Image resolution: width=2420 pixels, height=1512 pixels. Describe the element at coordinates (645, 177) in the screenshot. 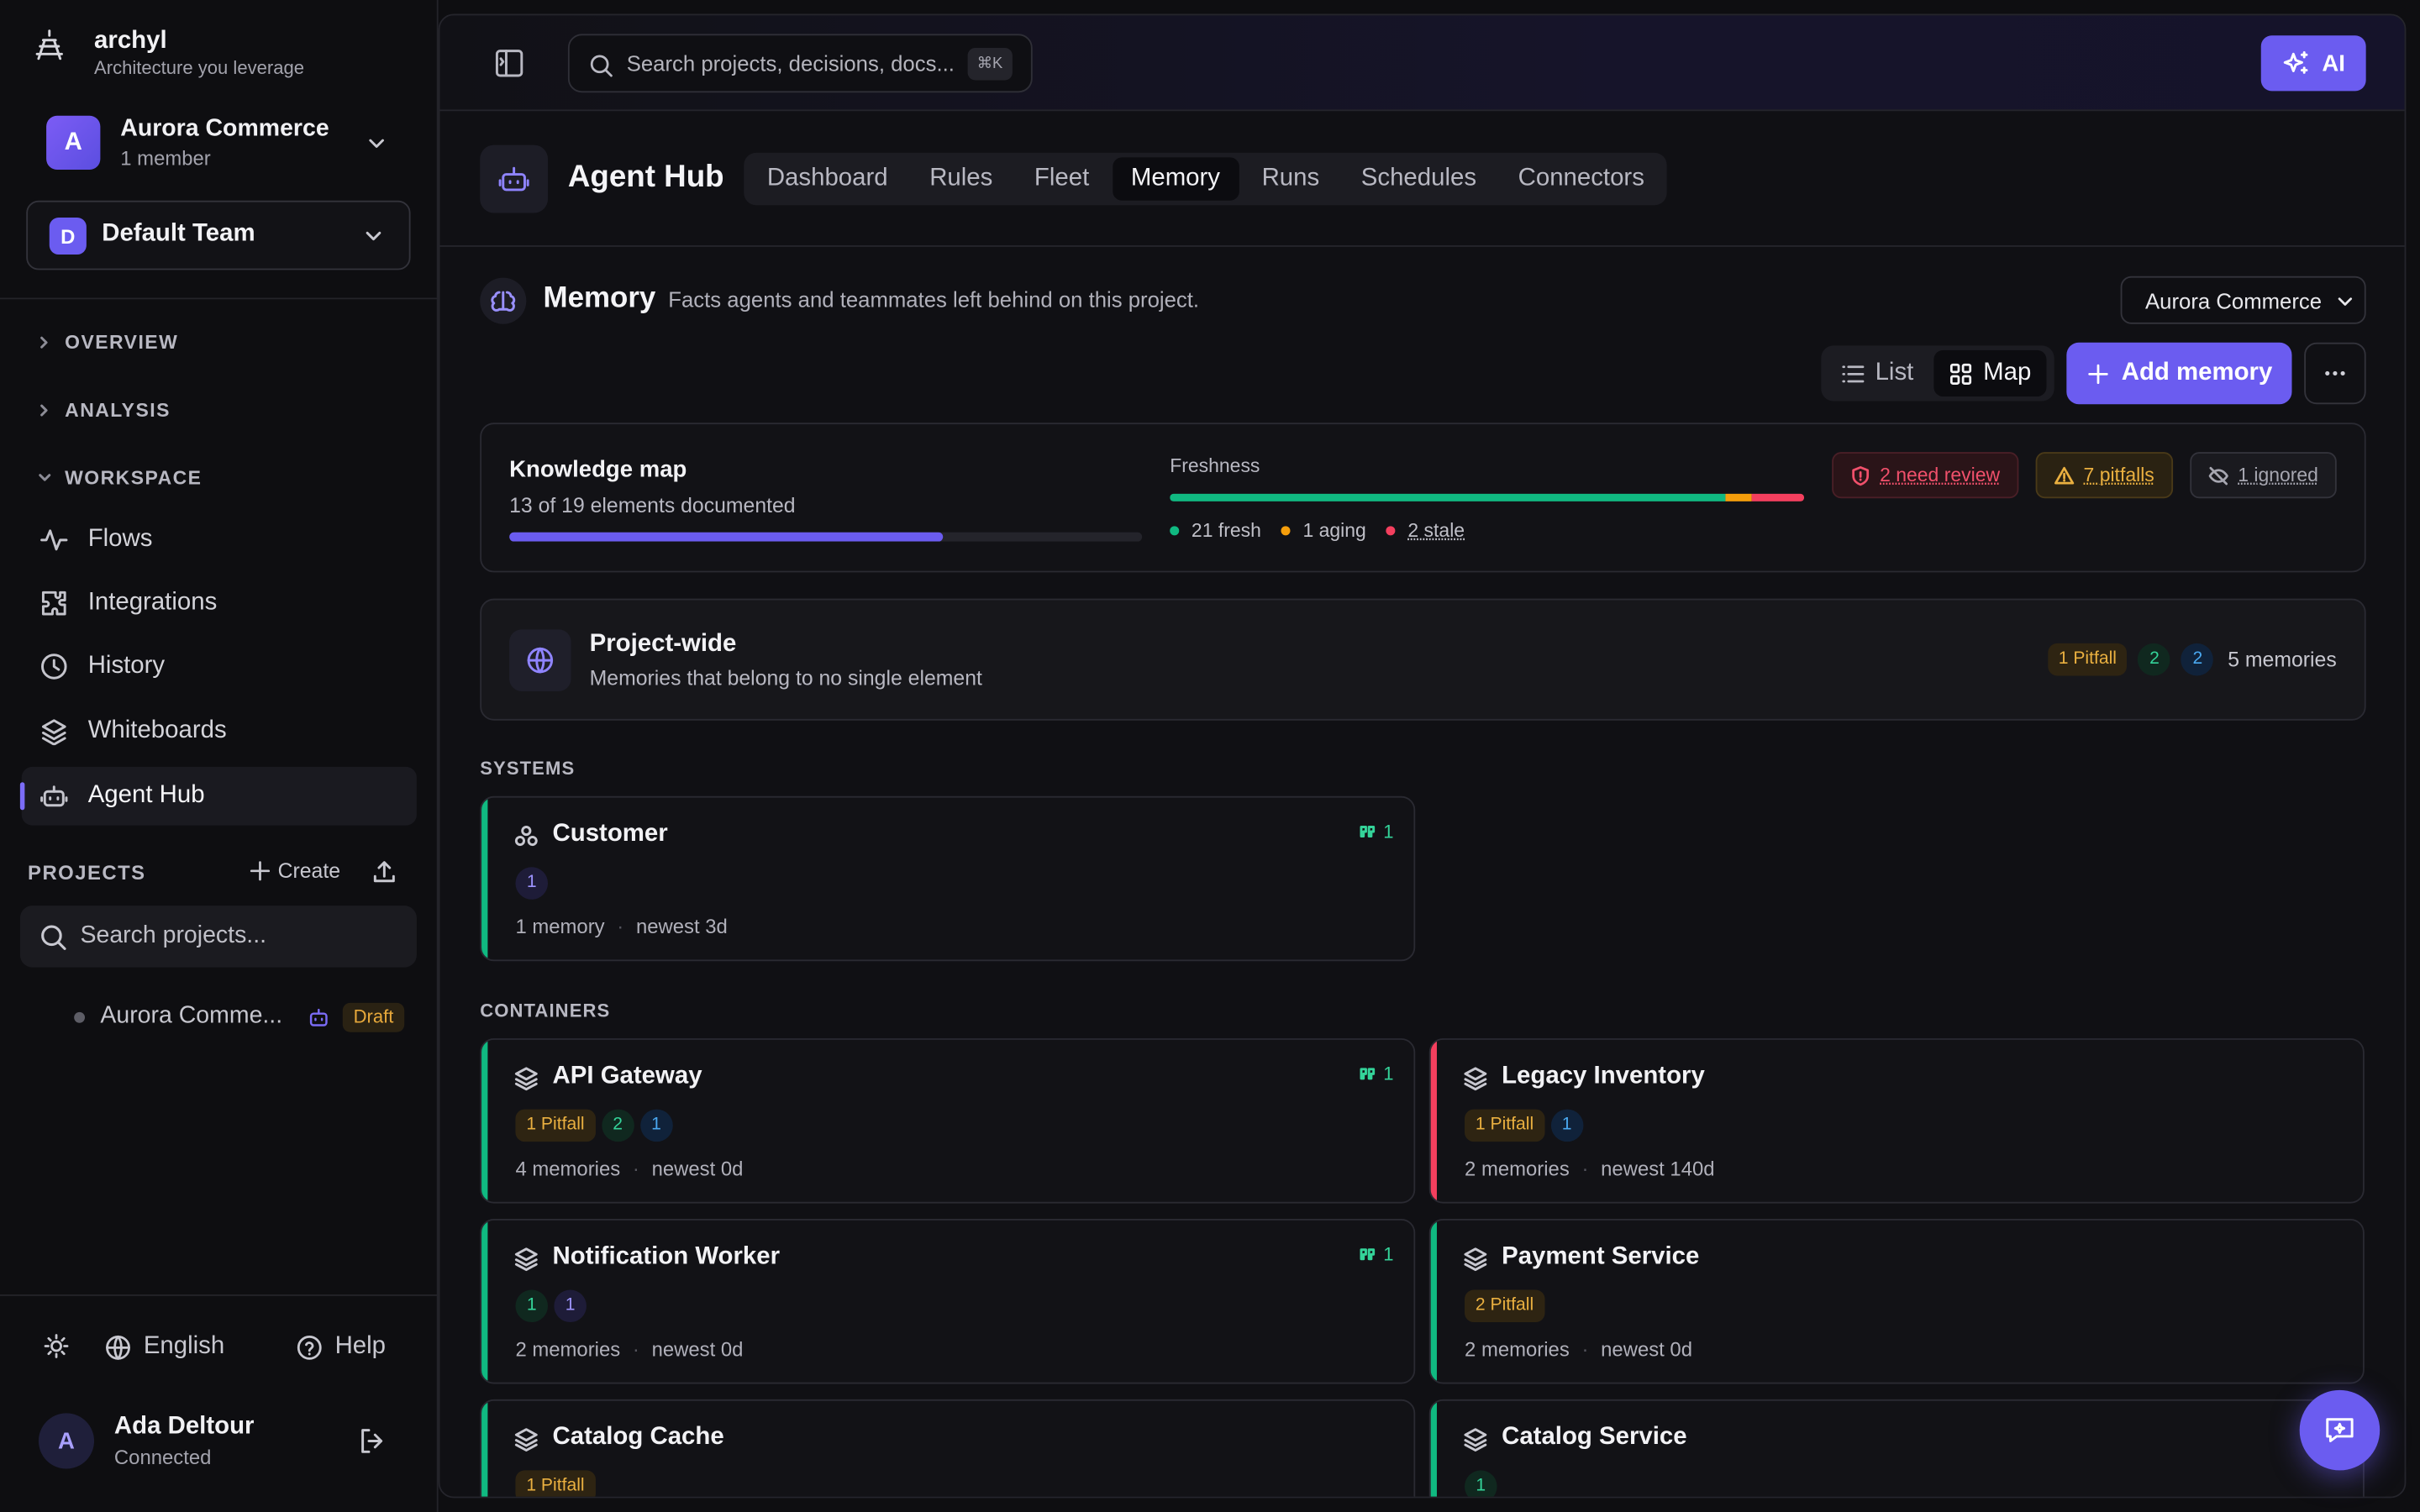

I see `page-title: Agent Hub` at that location.